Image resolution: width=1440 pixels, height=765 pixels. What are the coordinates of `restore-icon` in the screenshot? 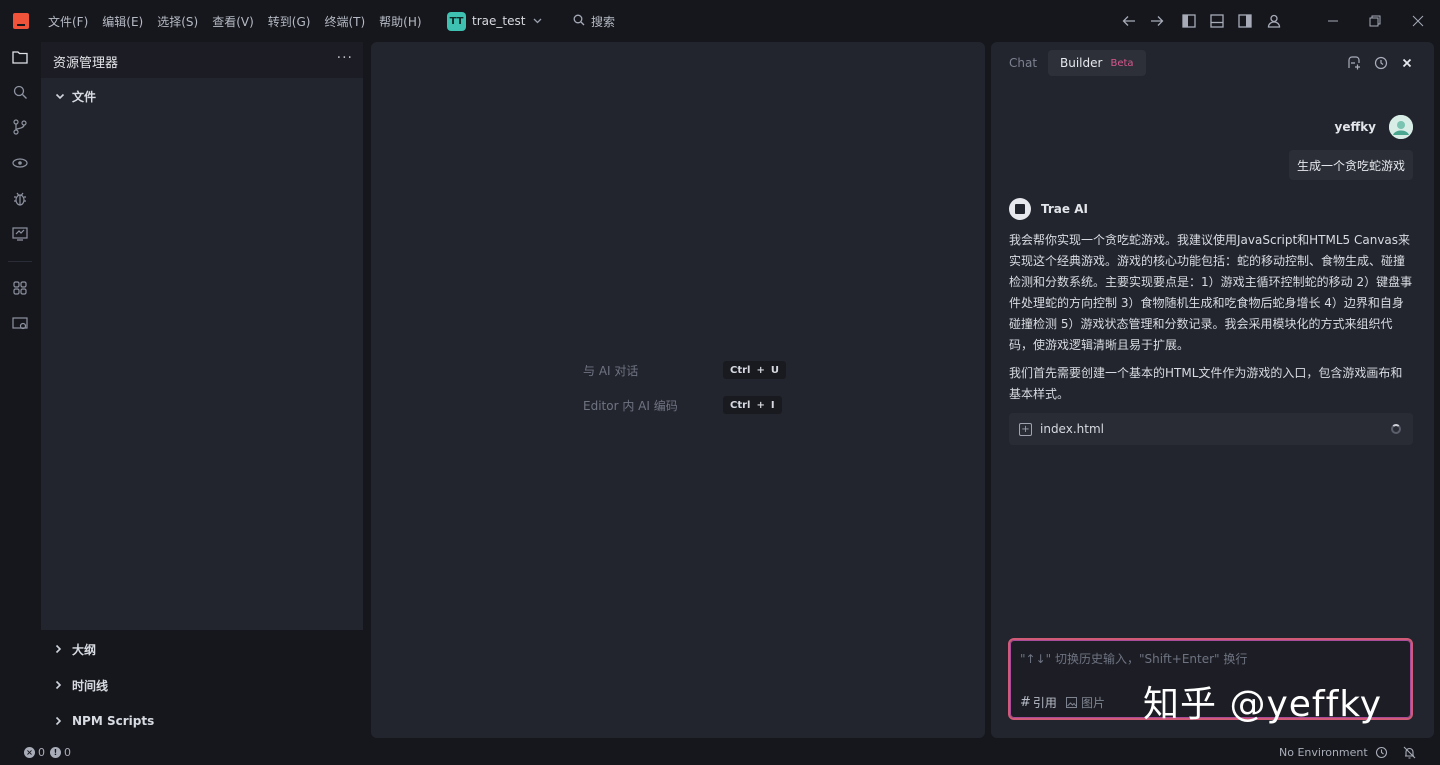 It's located at (1375, 21).